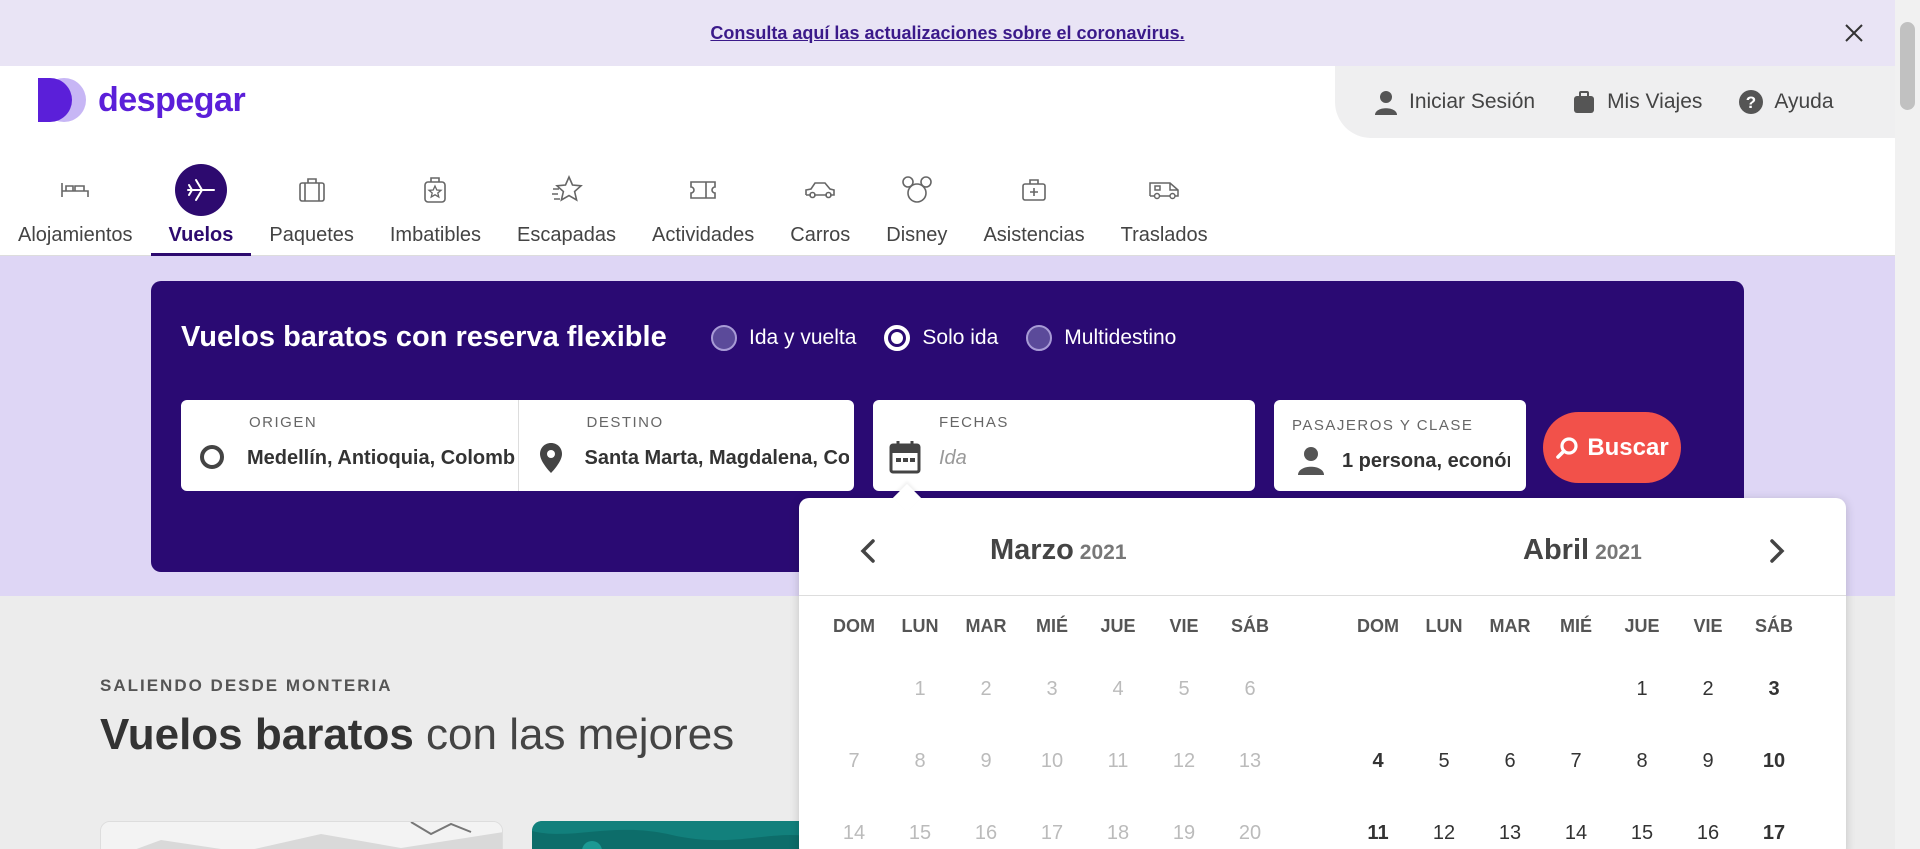 This screenshot has height=849, width=1920. I want to click on airplane-icon, so click(200, 190).